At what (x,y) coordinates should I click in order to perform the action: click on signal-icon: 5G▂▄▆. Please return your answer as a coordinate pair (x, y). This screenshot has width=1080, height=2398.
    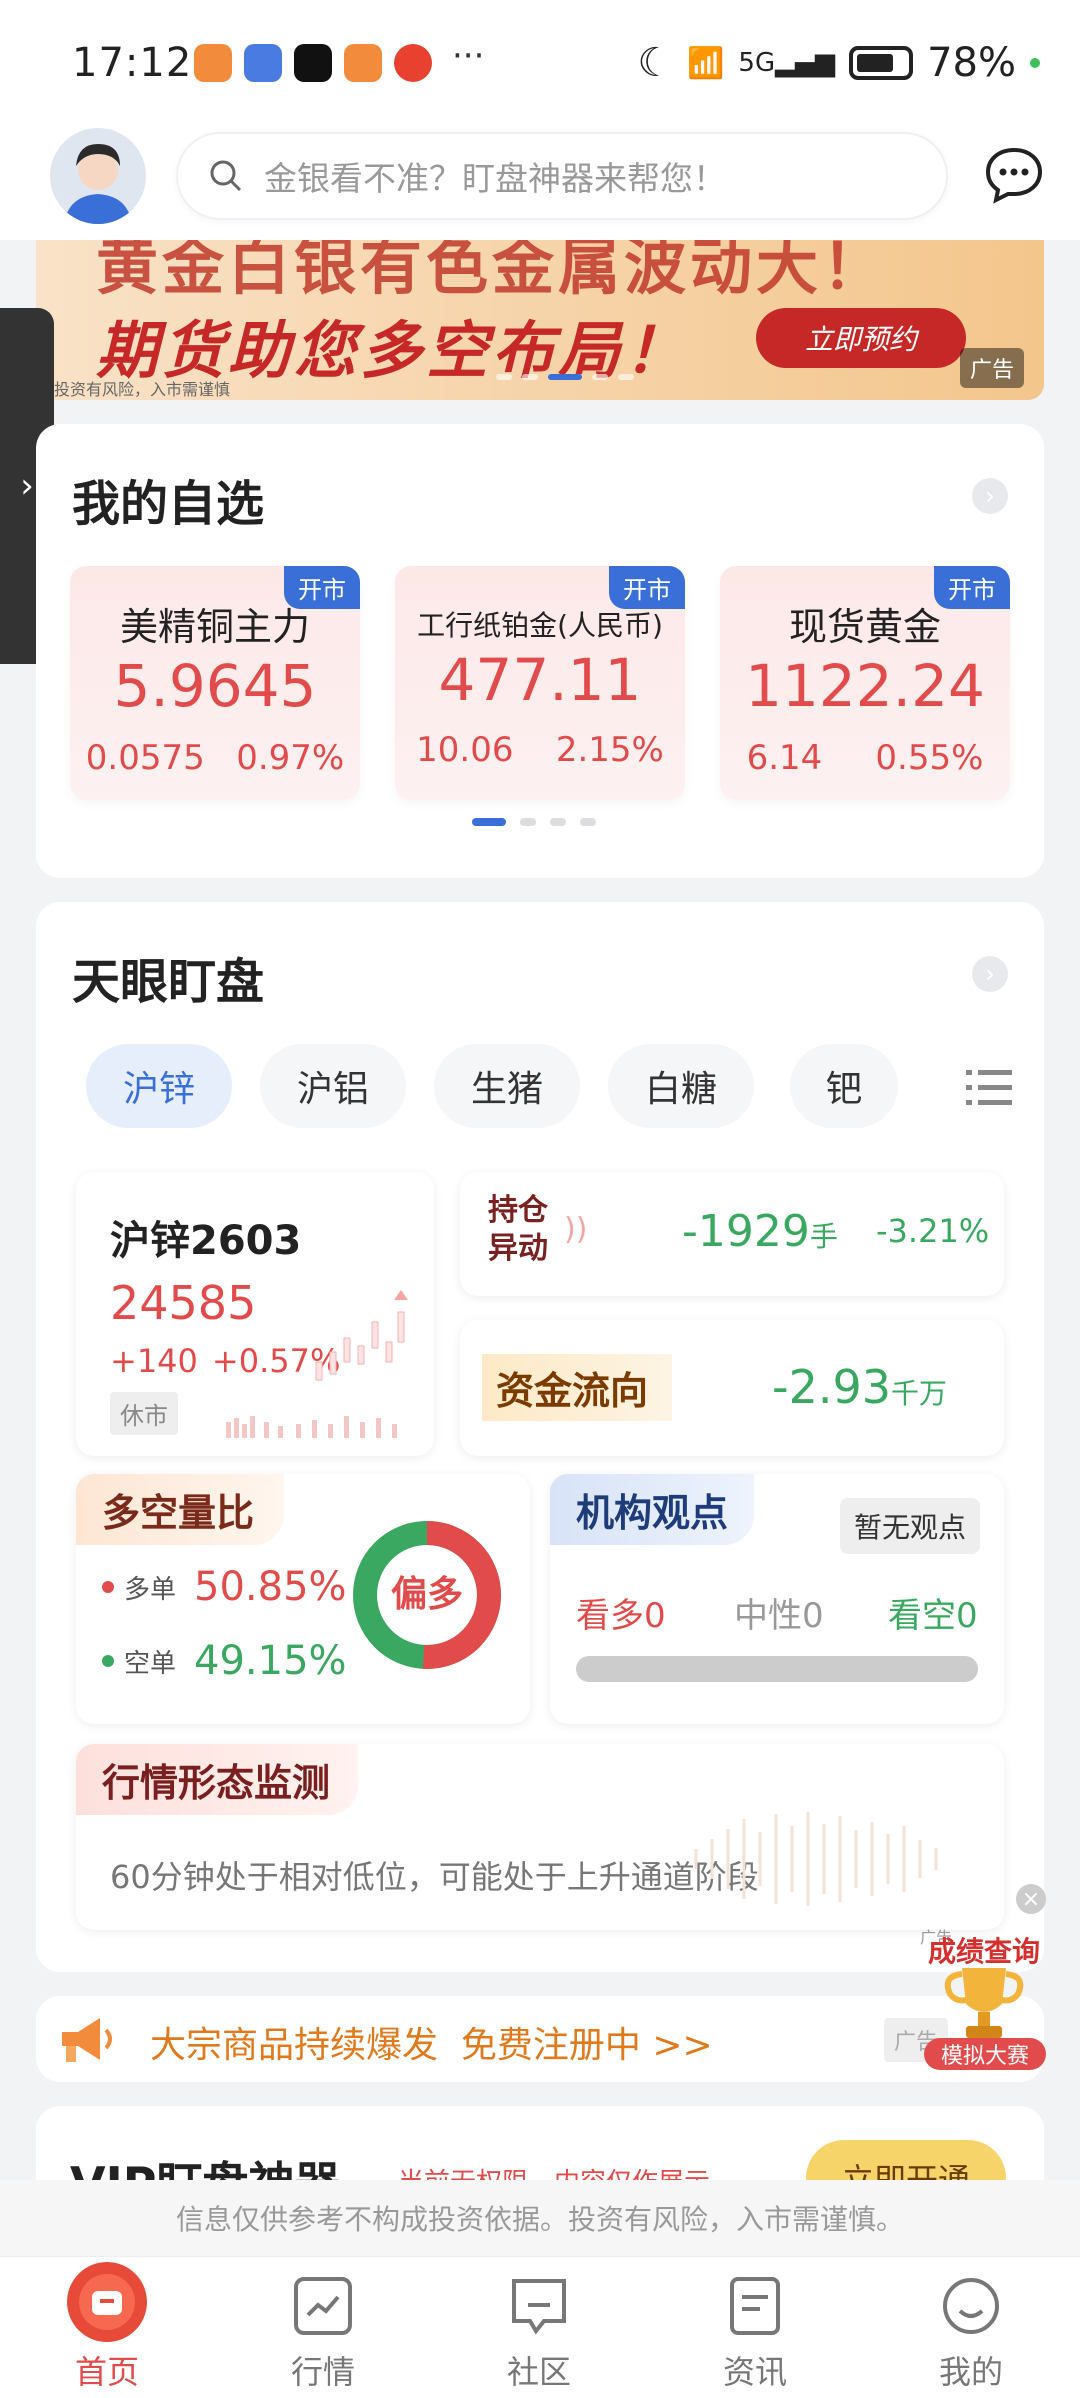
    Looking at the image, I should click on (787, 63).